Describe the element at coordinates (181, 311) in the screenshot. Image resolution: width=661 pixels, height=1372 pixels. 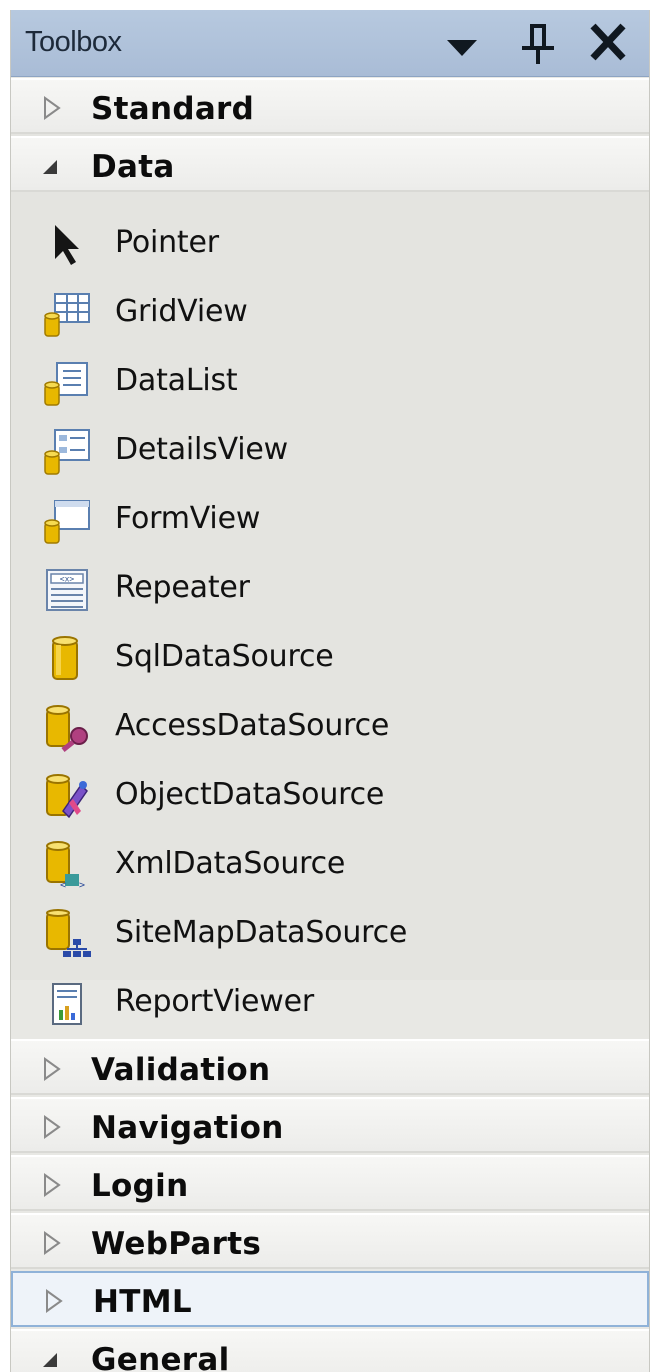
I see `item-label: GridView` at that location.